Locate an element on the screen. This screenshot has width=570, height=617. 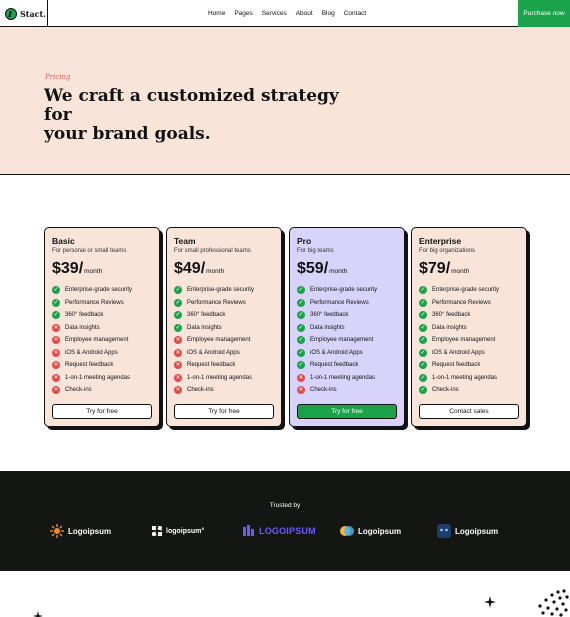
menu-item-contact: Contact is located at coordinates (355, 13).